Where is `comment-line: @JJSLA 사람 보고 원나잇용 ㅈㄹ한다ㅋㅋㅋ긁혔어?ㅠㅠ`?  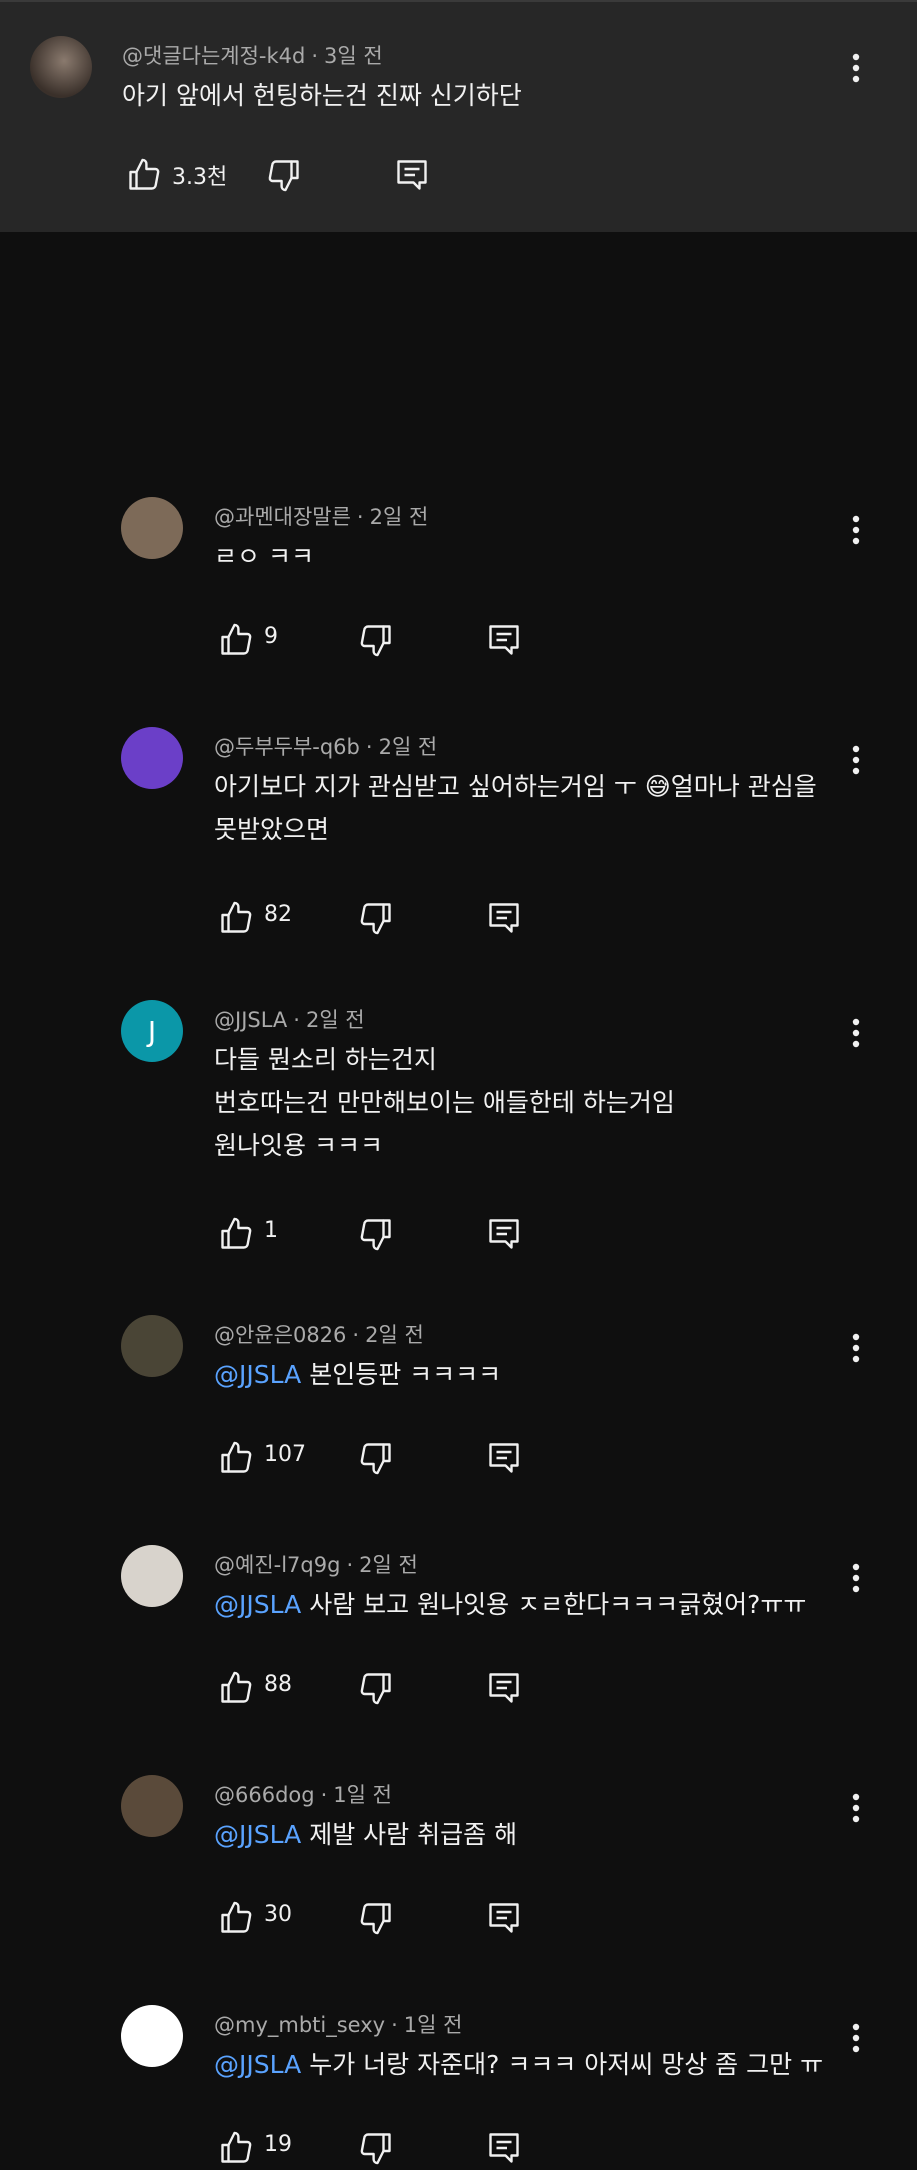 comment-line: @JJSLA 사람 보고 원나잇용 ㅈㄹ한다ㅋㅋㅋ긁혔어?ㅠㅠ is located at coordinates (510, 1604).